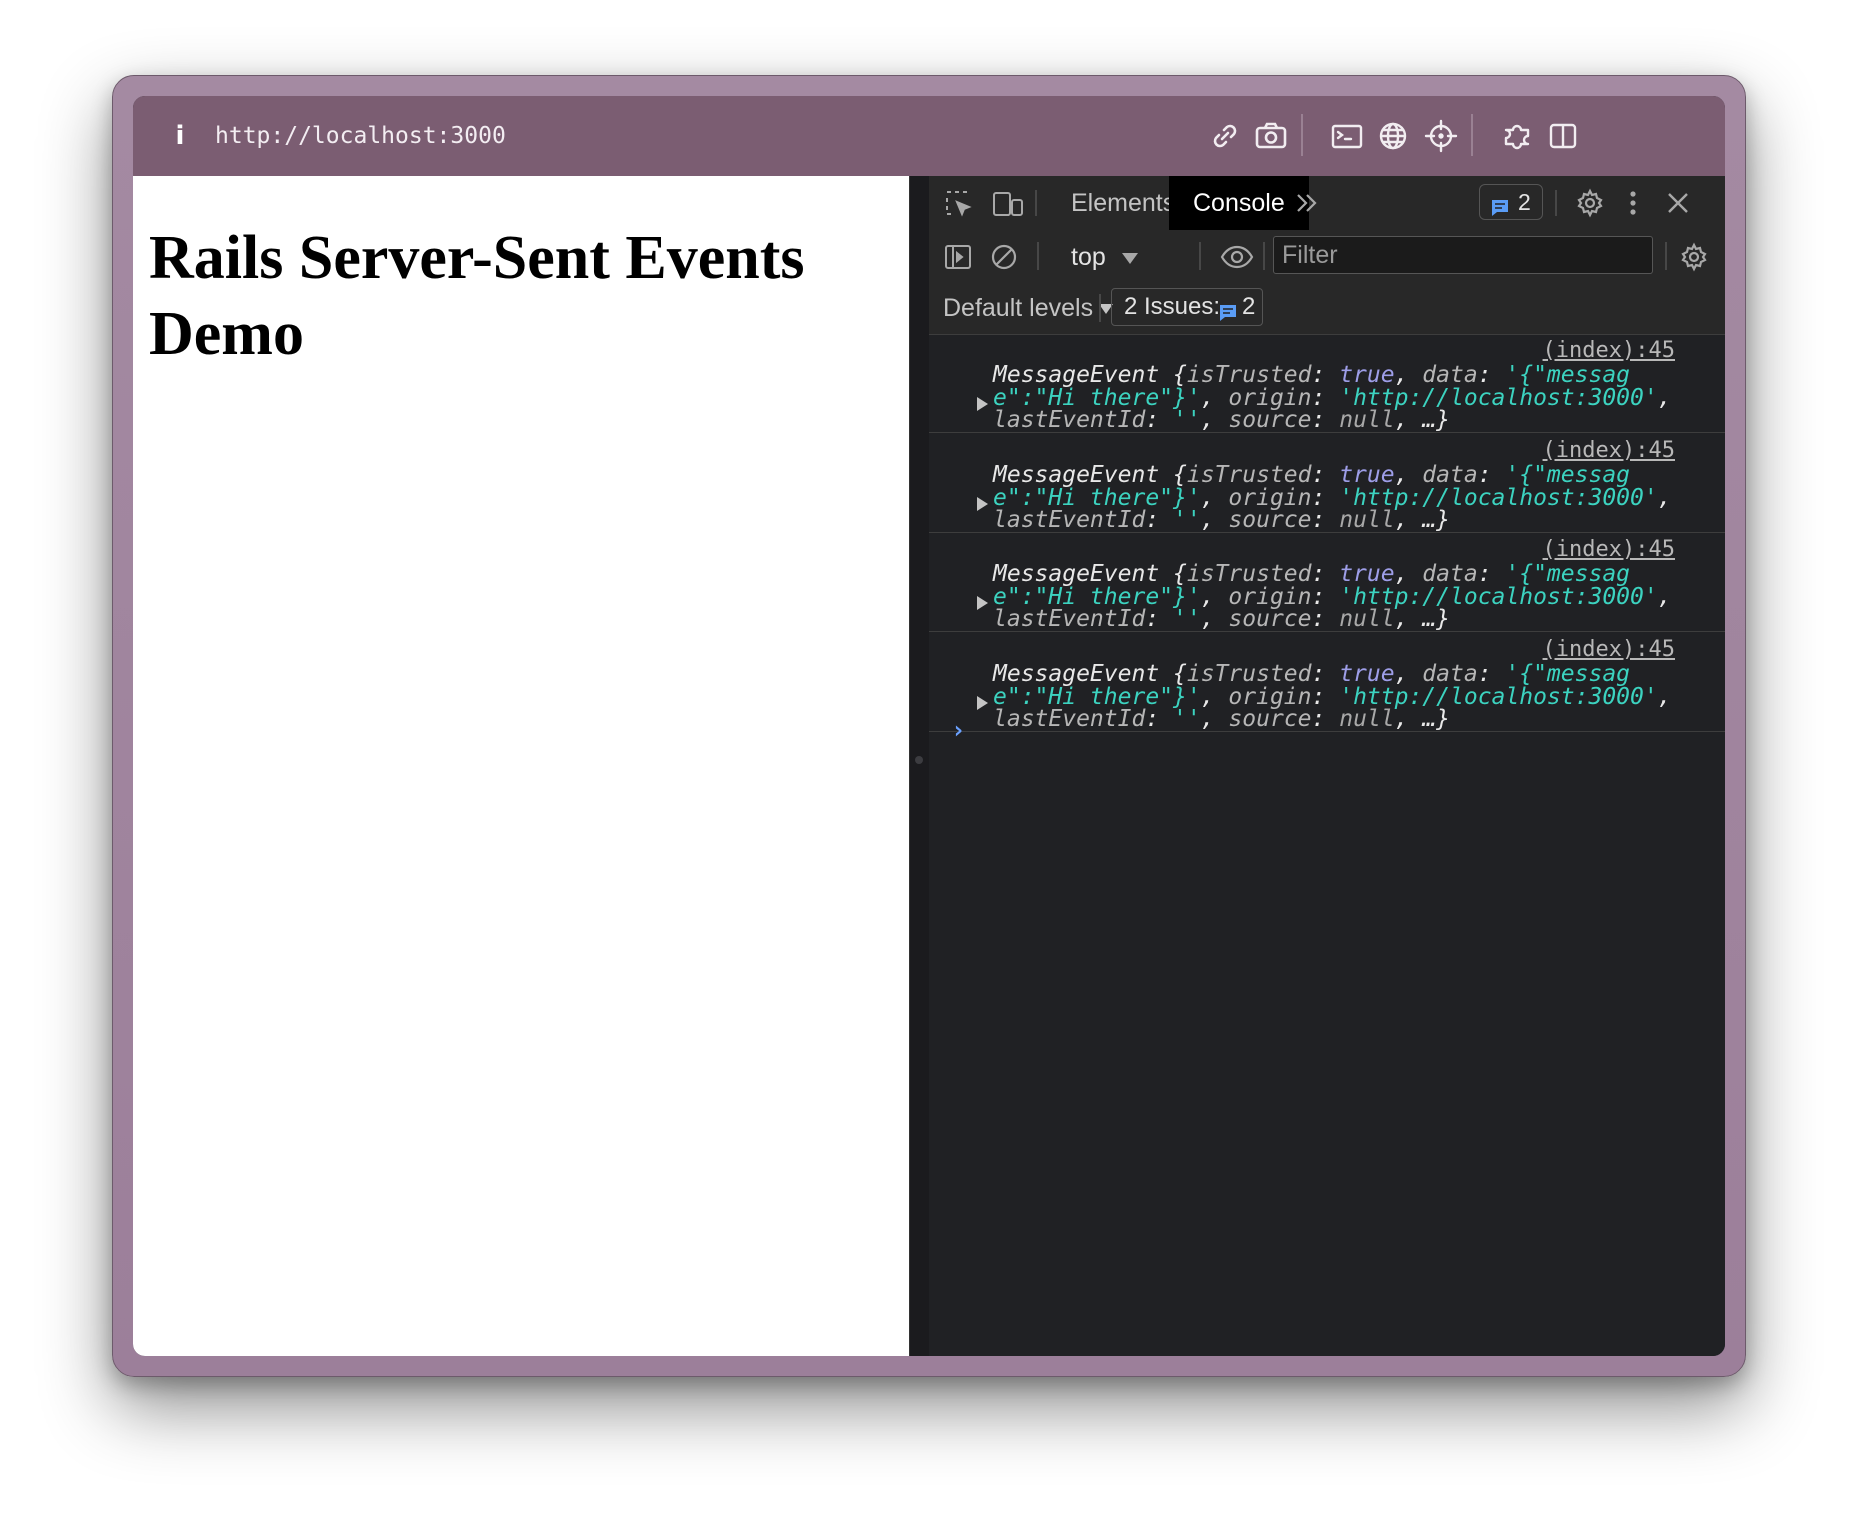 The height and width of the screenshot is (1518, 1850). What do you see at coordinates (1172, 306) in the screenshot?
I see `issues-label: 2 Issues:` at bounding box center [1172, 306].